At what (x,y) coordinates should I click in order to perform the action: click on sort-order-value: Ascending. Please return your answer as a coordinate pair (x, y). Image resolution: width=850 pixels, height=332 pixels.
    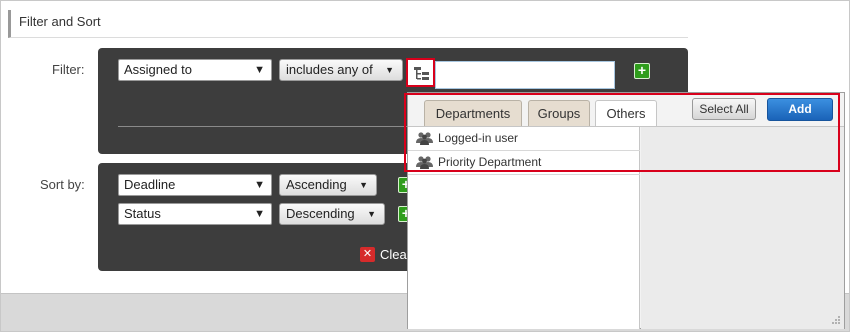
    Looking at the image, I should click on (316, 184).